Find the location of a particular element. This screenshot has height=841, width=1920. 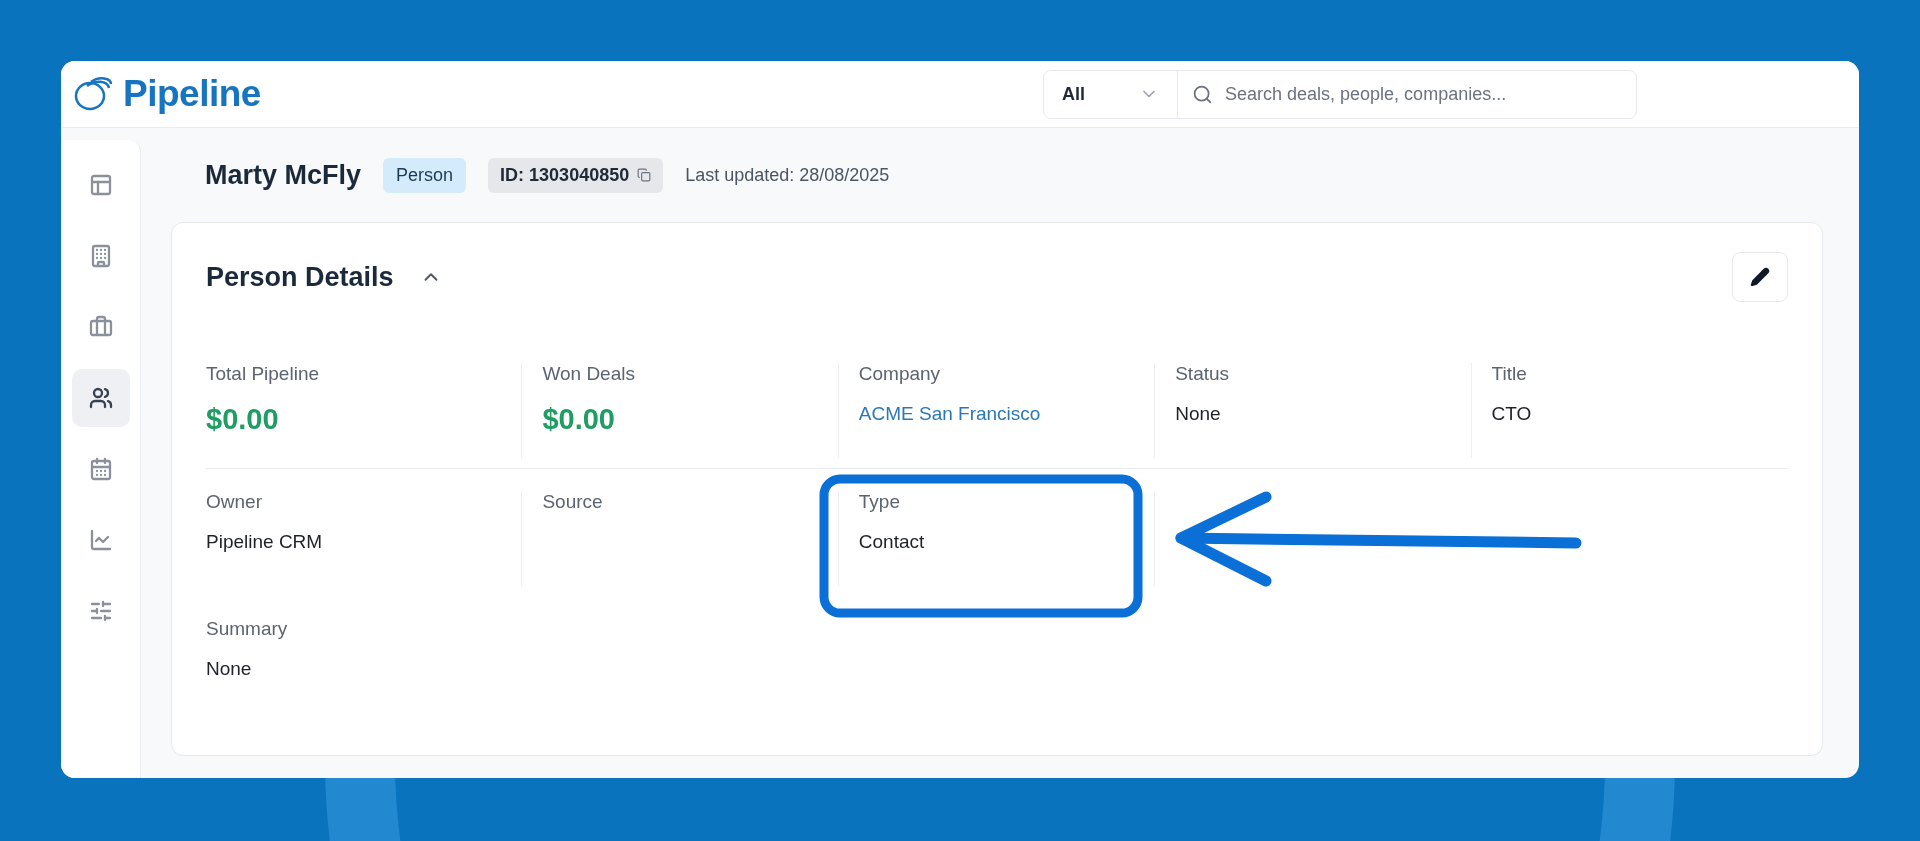

card-title: Person Details is located at coordinates (300, 277).